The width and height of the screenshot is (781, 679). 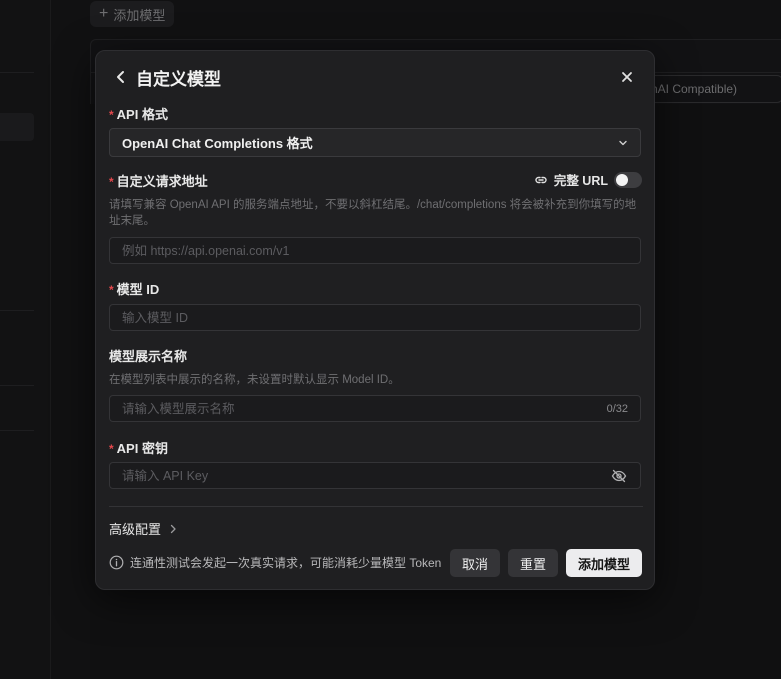 I want to click on model-id-field, so click(x=375, y=317).